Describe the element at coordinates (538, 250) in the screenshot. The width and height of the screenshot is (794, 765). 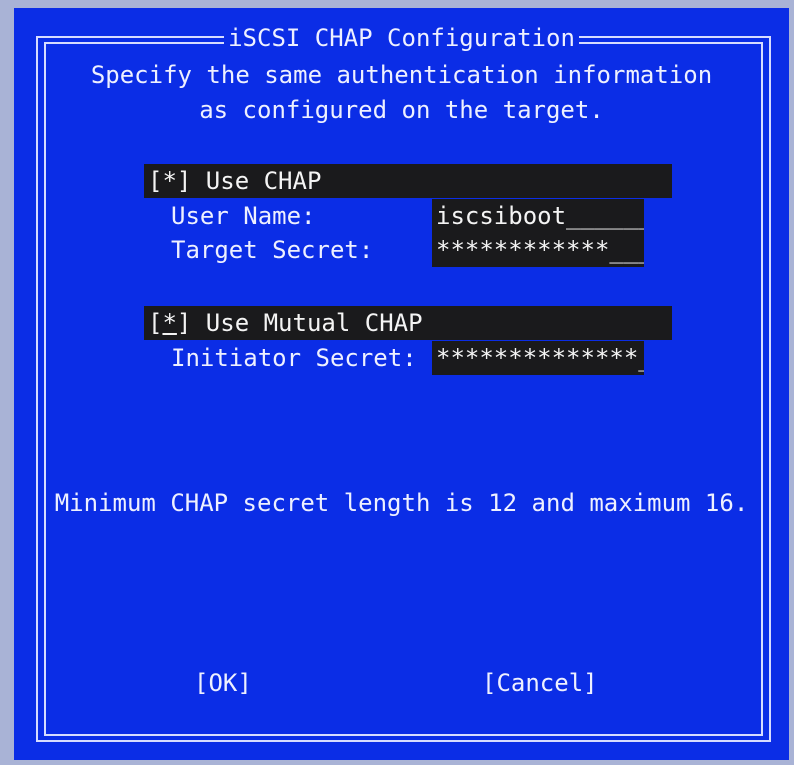
I see `target-secret-field: ************____` at that location.